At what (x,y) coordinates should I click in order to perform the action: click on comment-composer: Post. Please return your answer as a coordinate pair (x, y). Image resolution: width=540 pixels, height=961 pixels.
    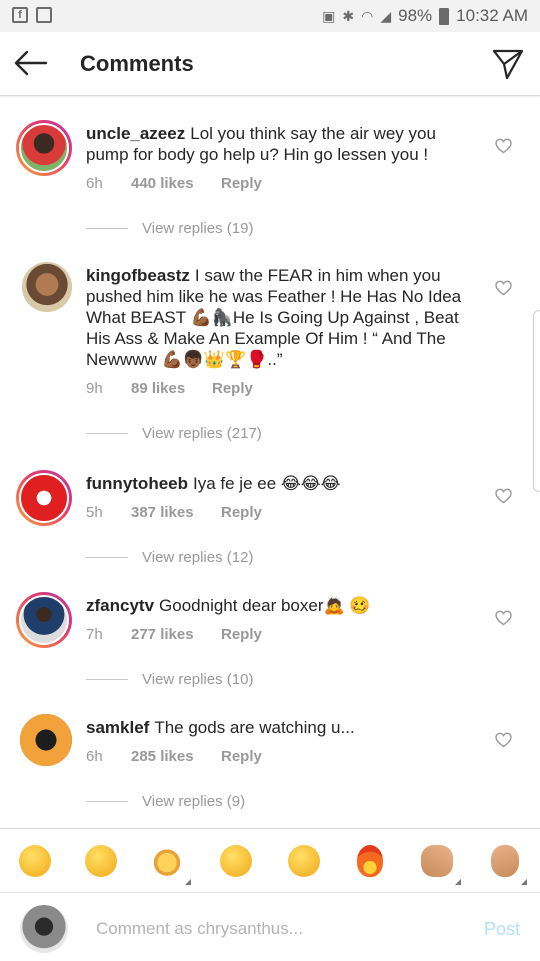
    Looking at the image, I should click on (270, 926).